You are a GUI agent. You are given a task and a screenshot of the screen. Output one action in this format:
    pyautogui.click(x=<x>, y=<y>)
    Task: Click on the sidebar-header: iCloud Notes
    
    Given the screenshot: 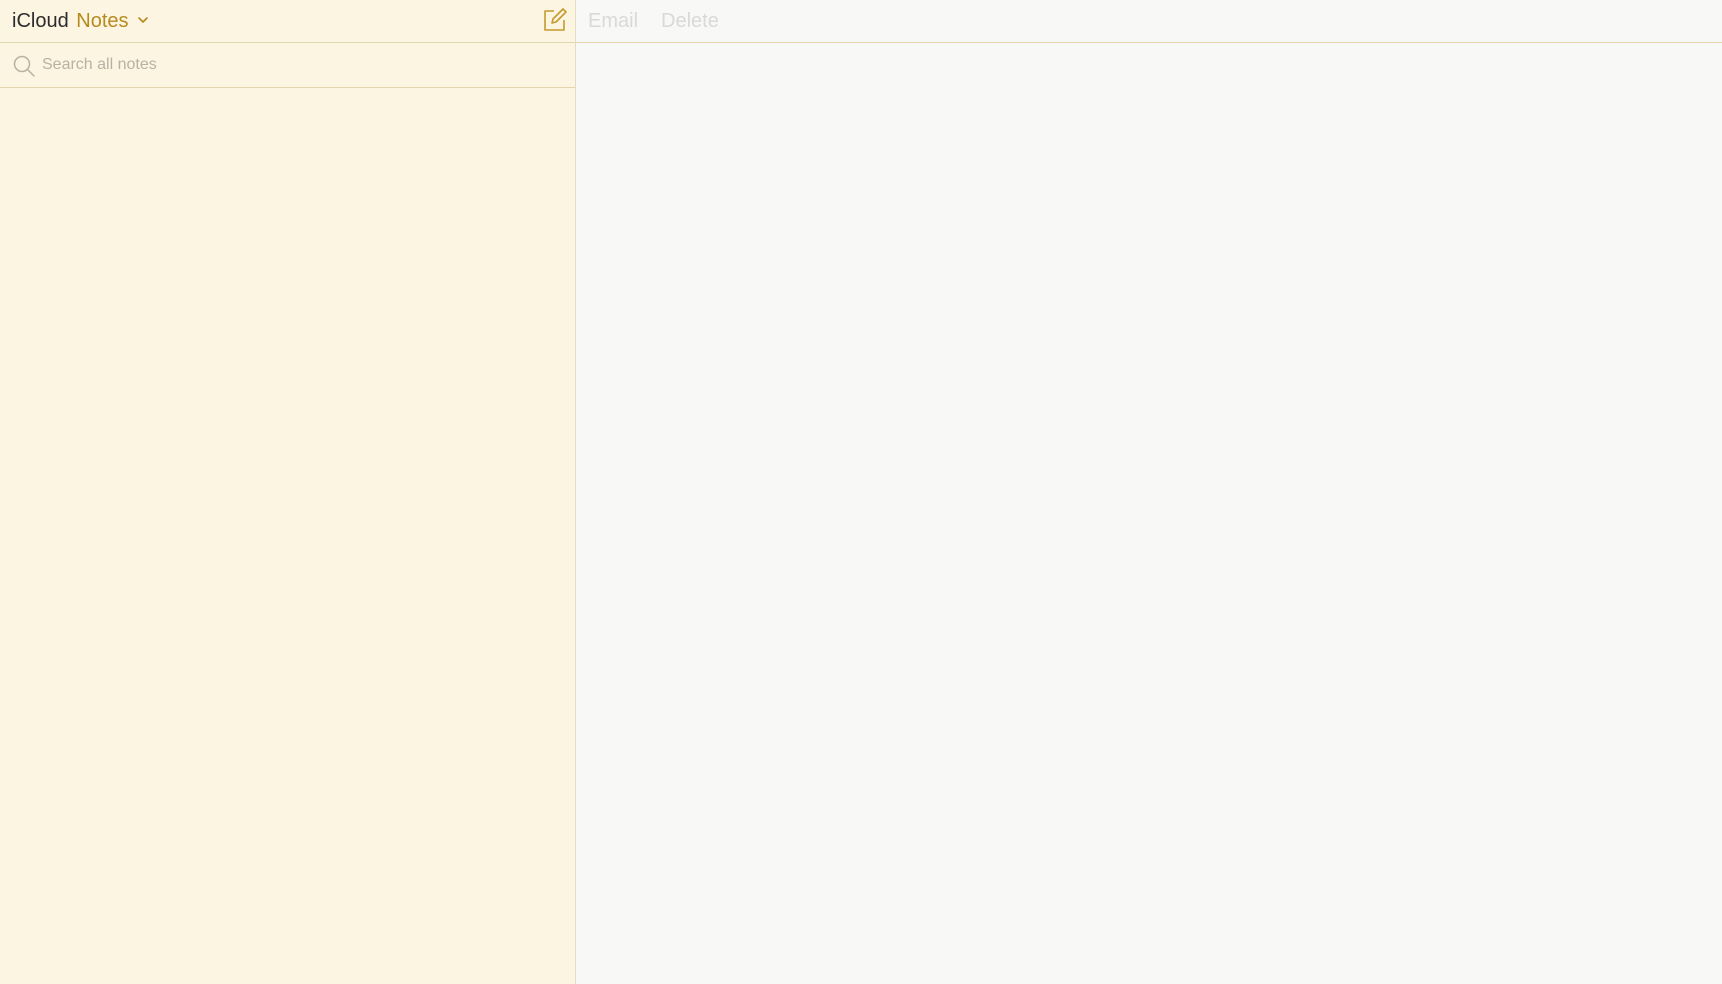 What is the action you would take?
    pyautogui.click(x=287, y=21)
    